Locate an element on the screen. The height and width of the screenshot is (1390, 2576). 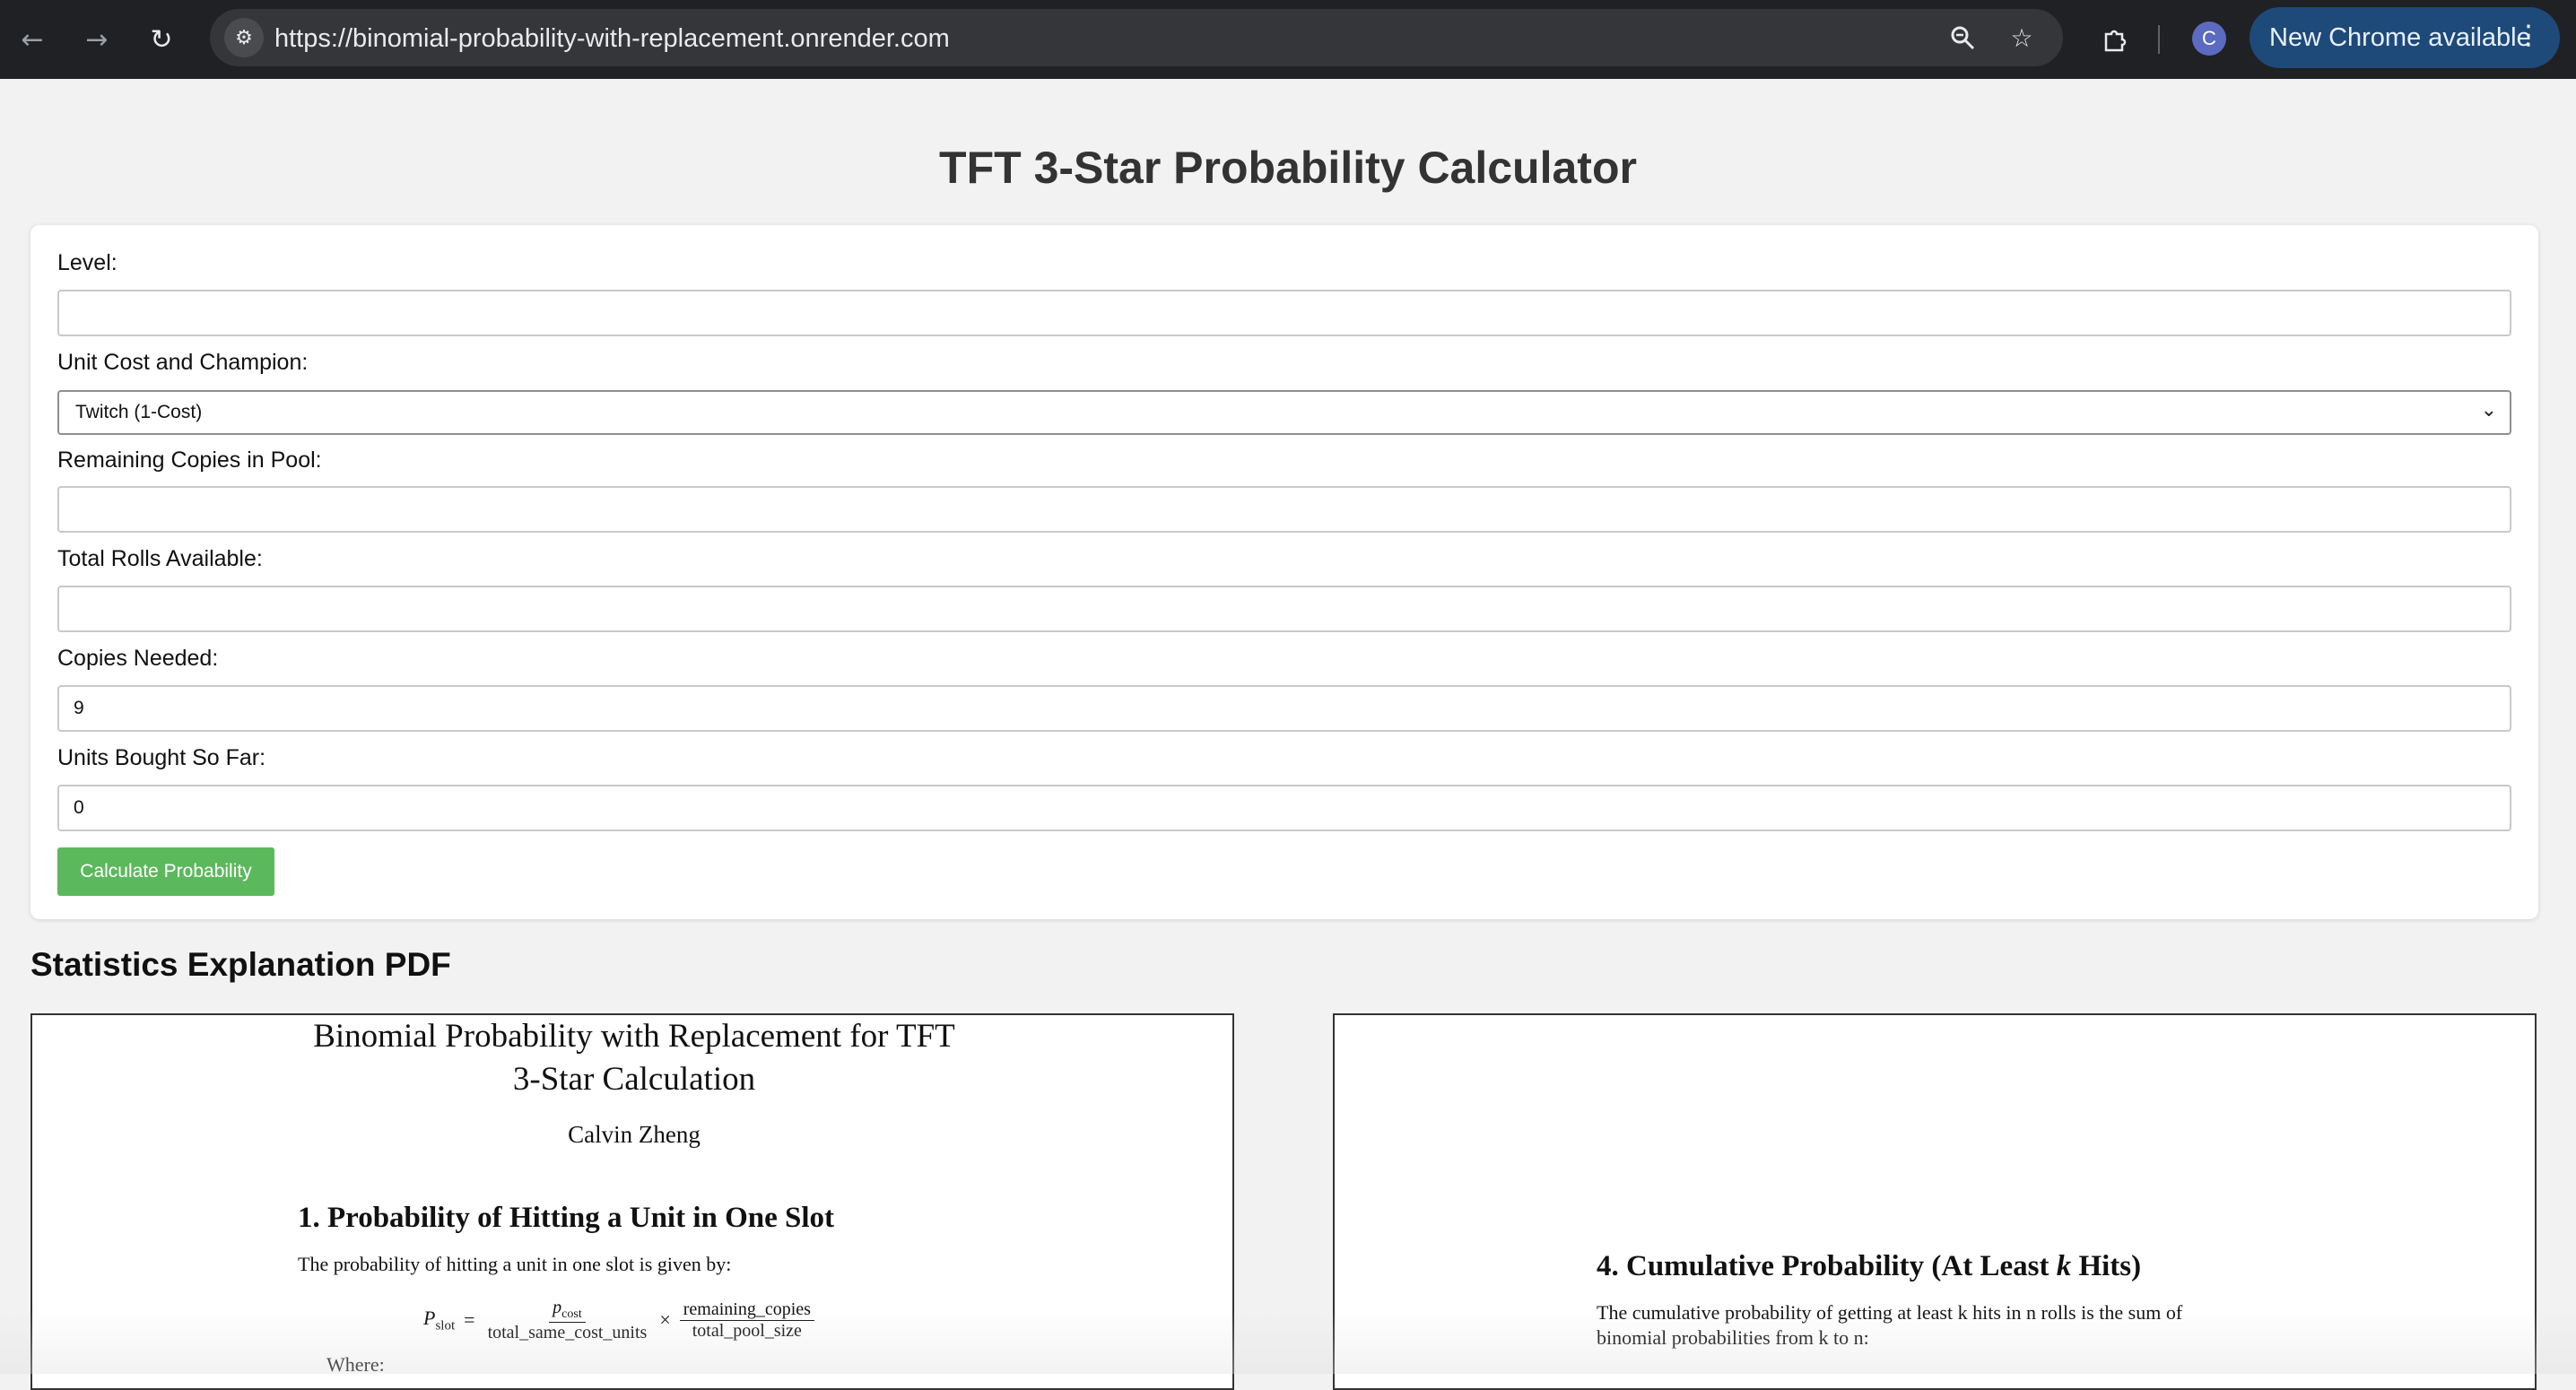
units-bought-input: 0 is located at coordinates (1284, 808).